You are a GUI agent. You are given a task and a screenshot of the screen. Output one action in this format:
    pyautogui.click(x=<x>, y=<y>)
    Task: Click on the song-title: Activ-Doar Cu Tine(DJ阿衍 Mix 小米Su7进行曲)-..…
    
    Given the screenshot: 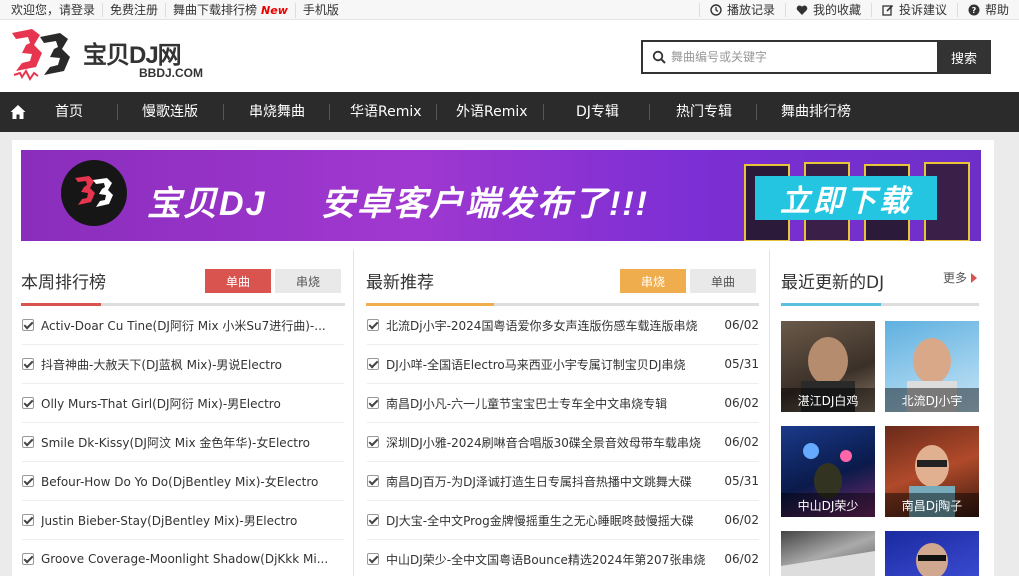 What is the action you would take?
    pyautogui.click(x=192, y=325)
    